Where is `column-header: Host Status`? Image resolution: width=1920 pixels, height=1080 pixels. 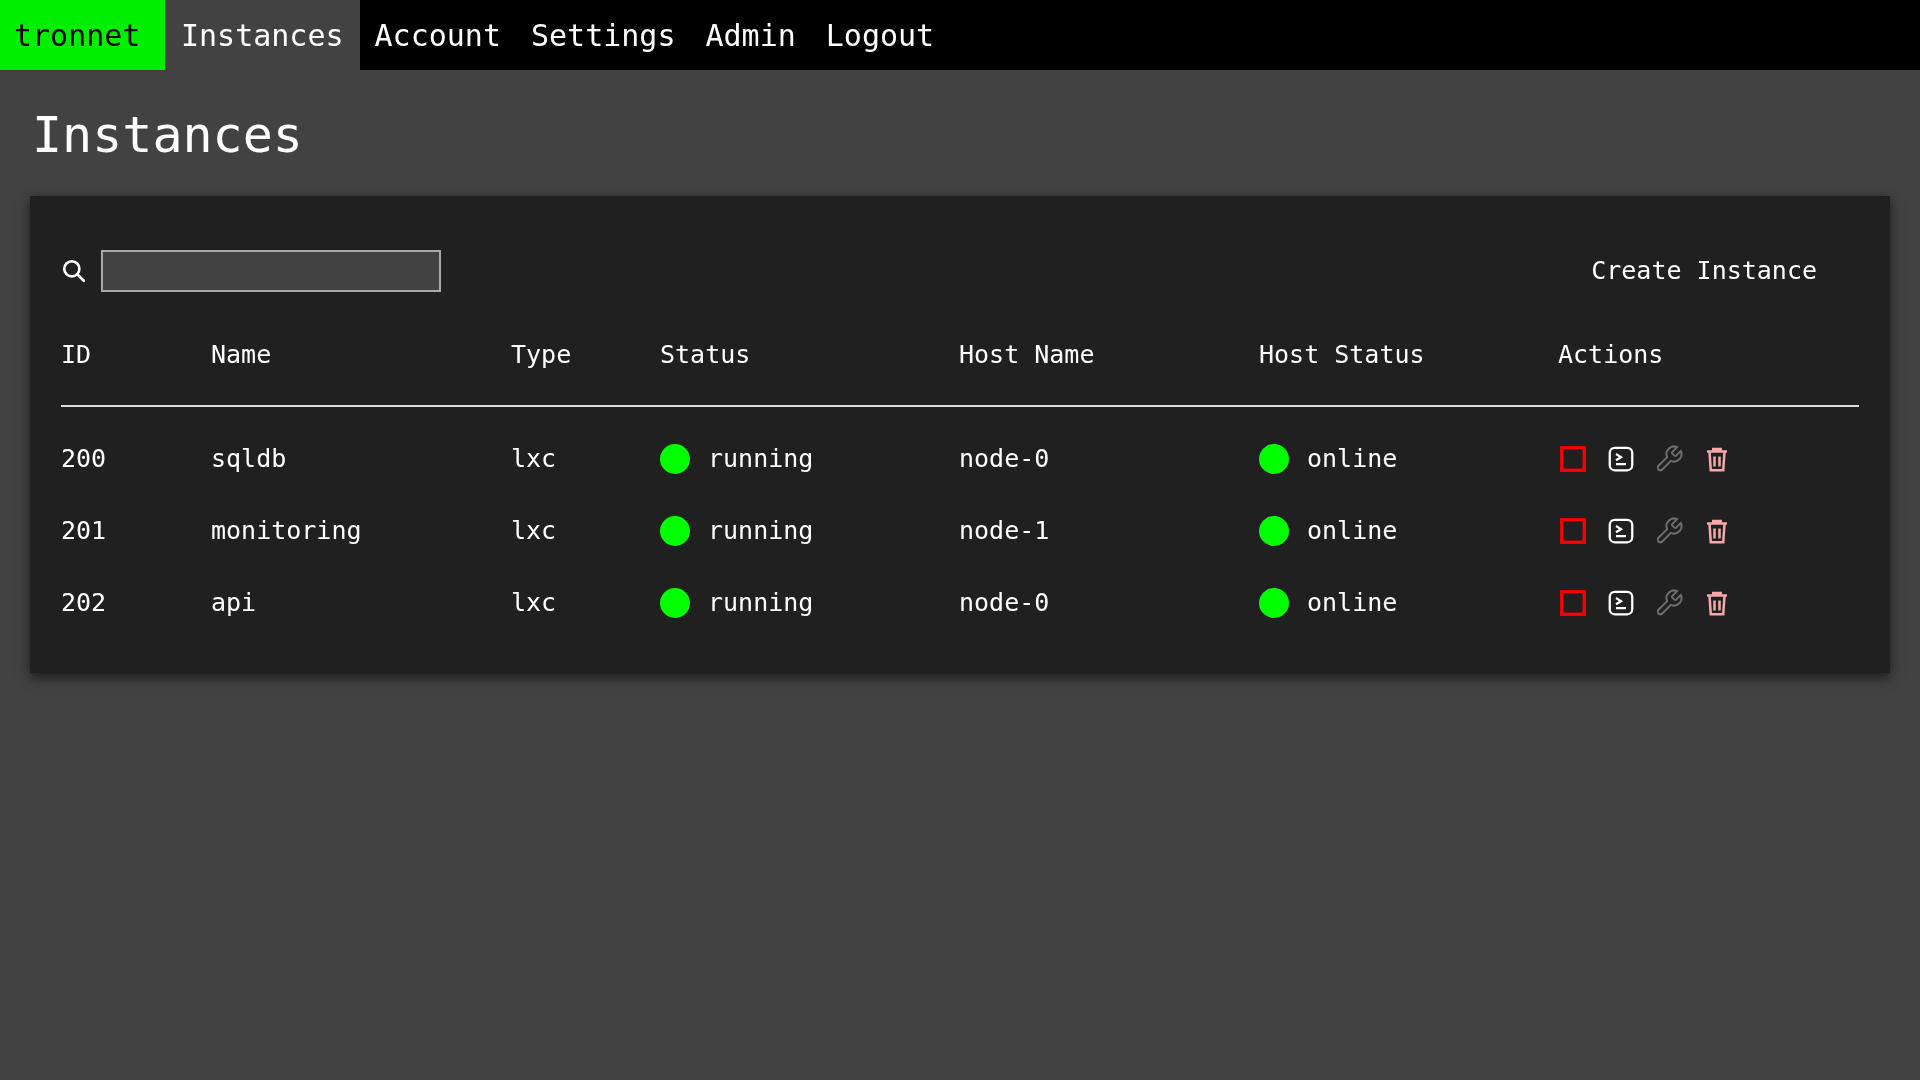 column-header: Host Status is located at coordinates (1342, 354).